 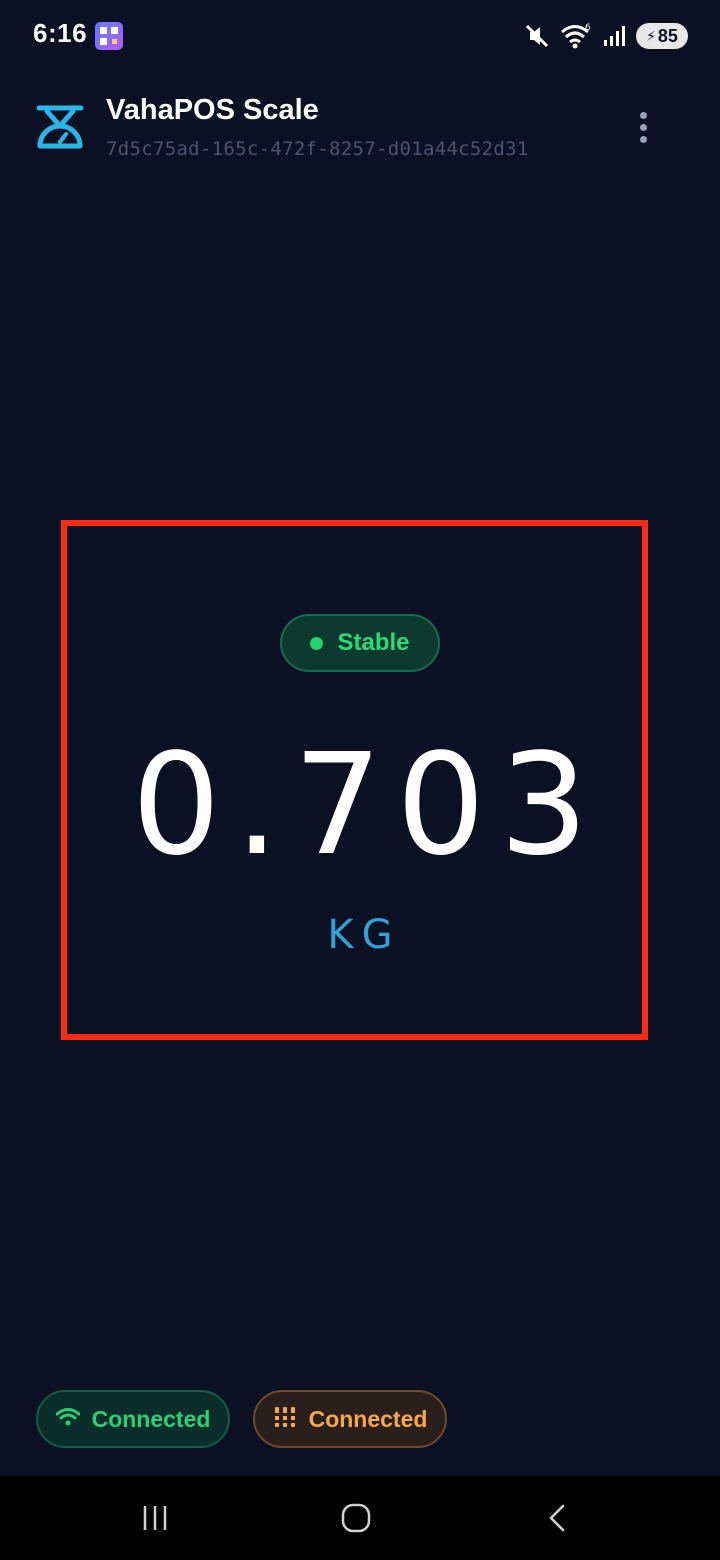 I want to click on scale-status-label: Connected, so click(x=368, y=1418).